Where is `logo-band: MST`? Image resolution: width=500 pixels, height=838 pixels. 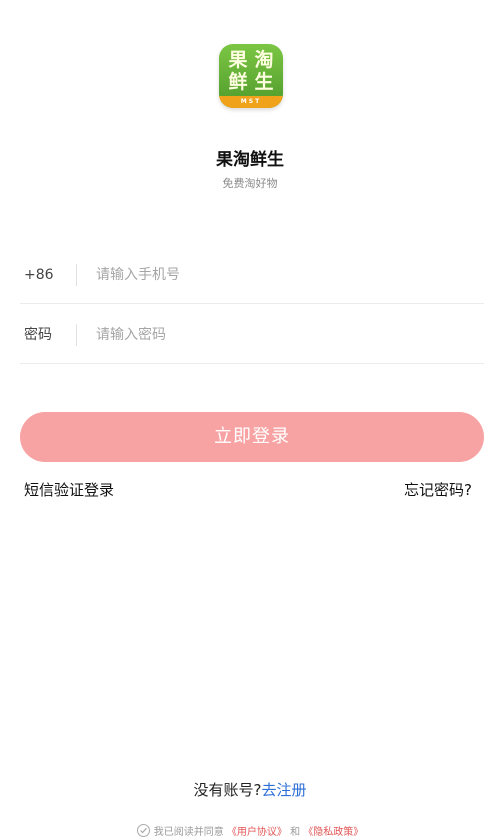
logo-band: MST is located at coordinates (251, 102).